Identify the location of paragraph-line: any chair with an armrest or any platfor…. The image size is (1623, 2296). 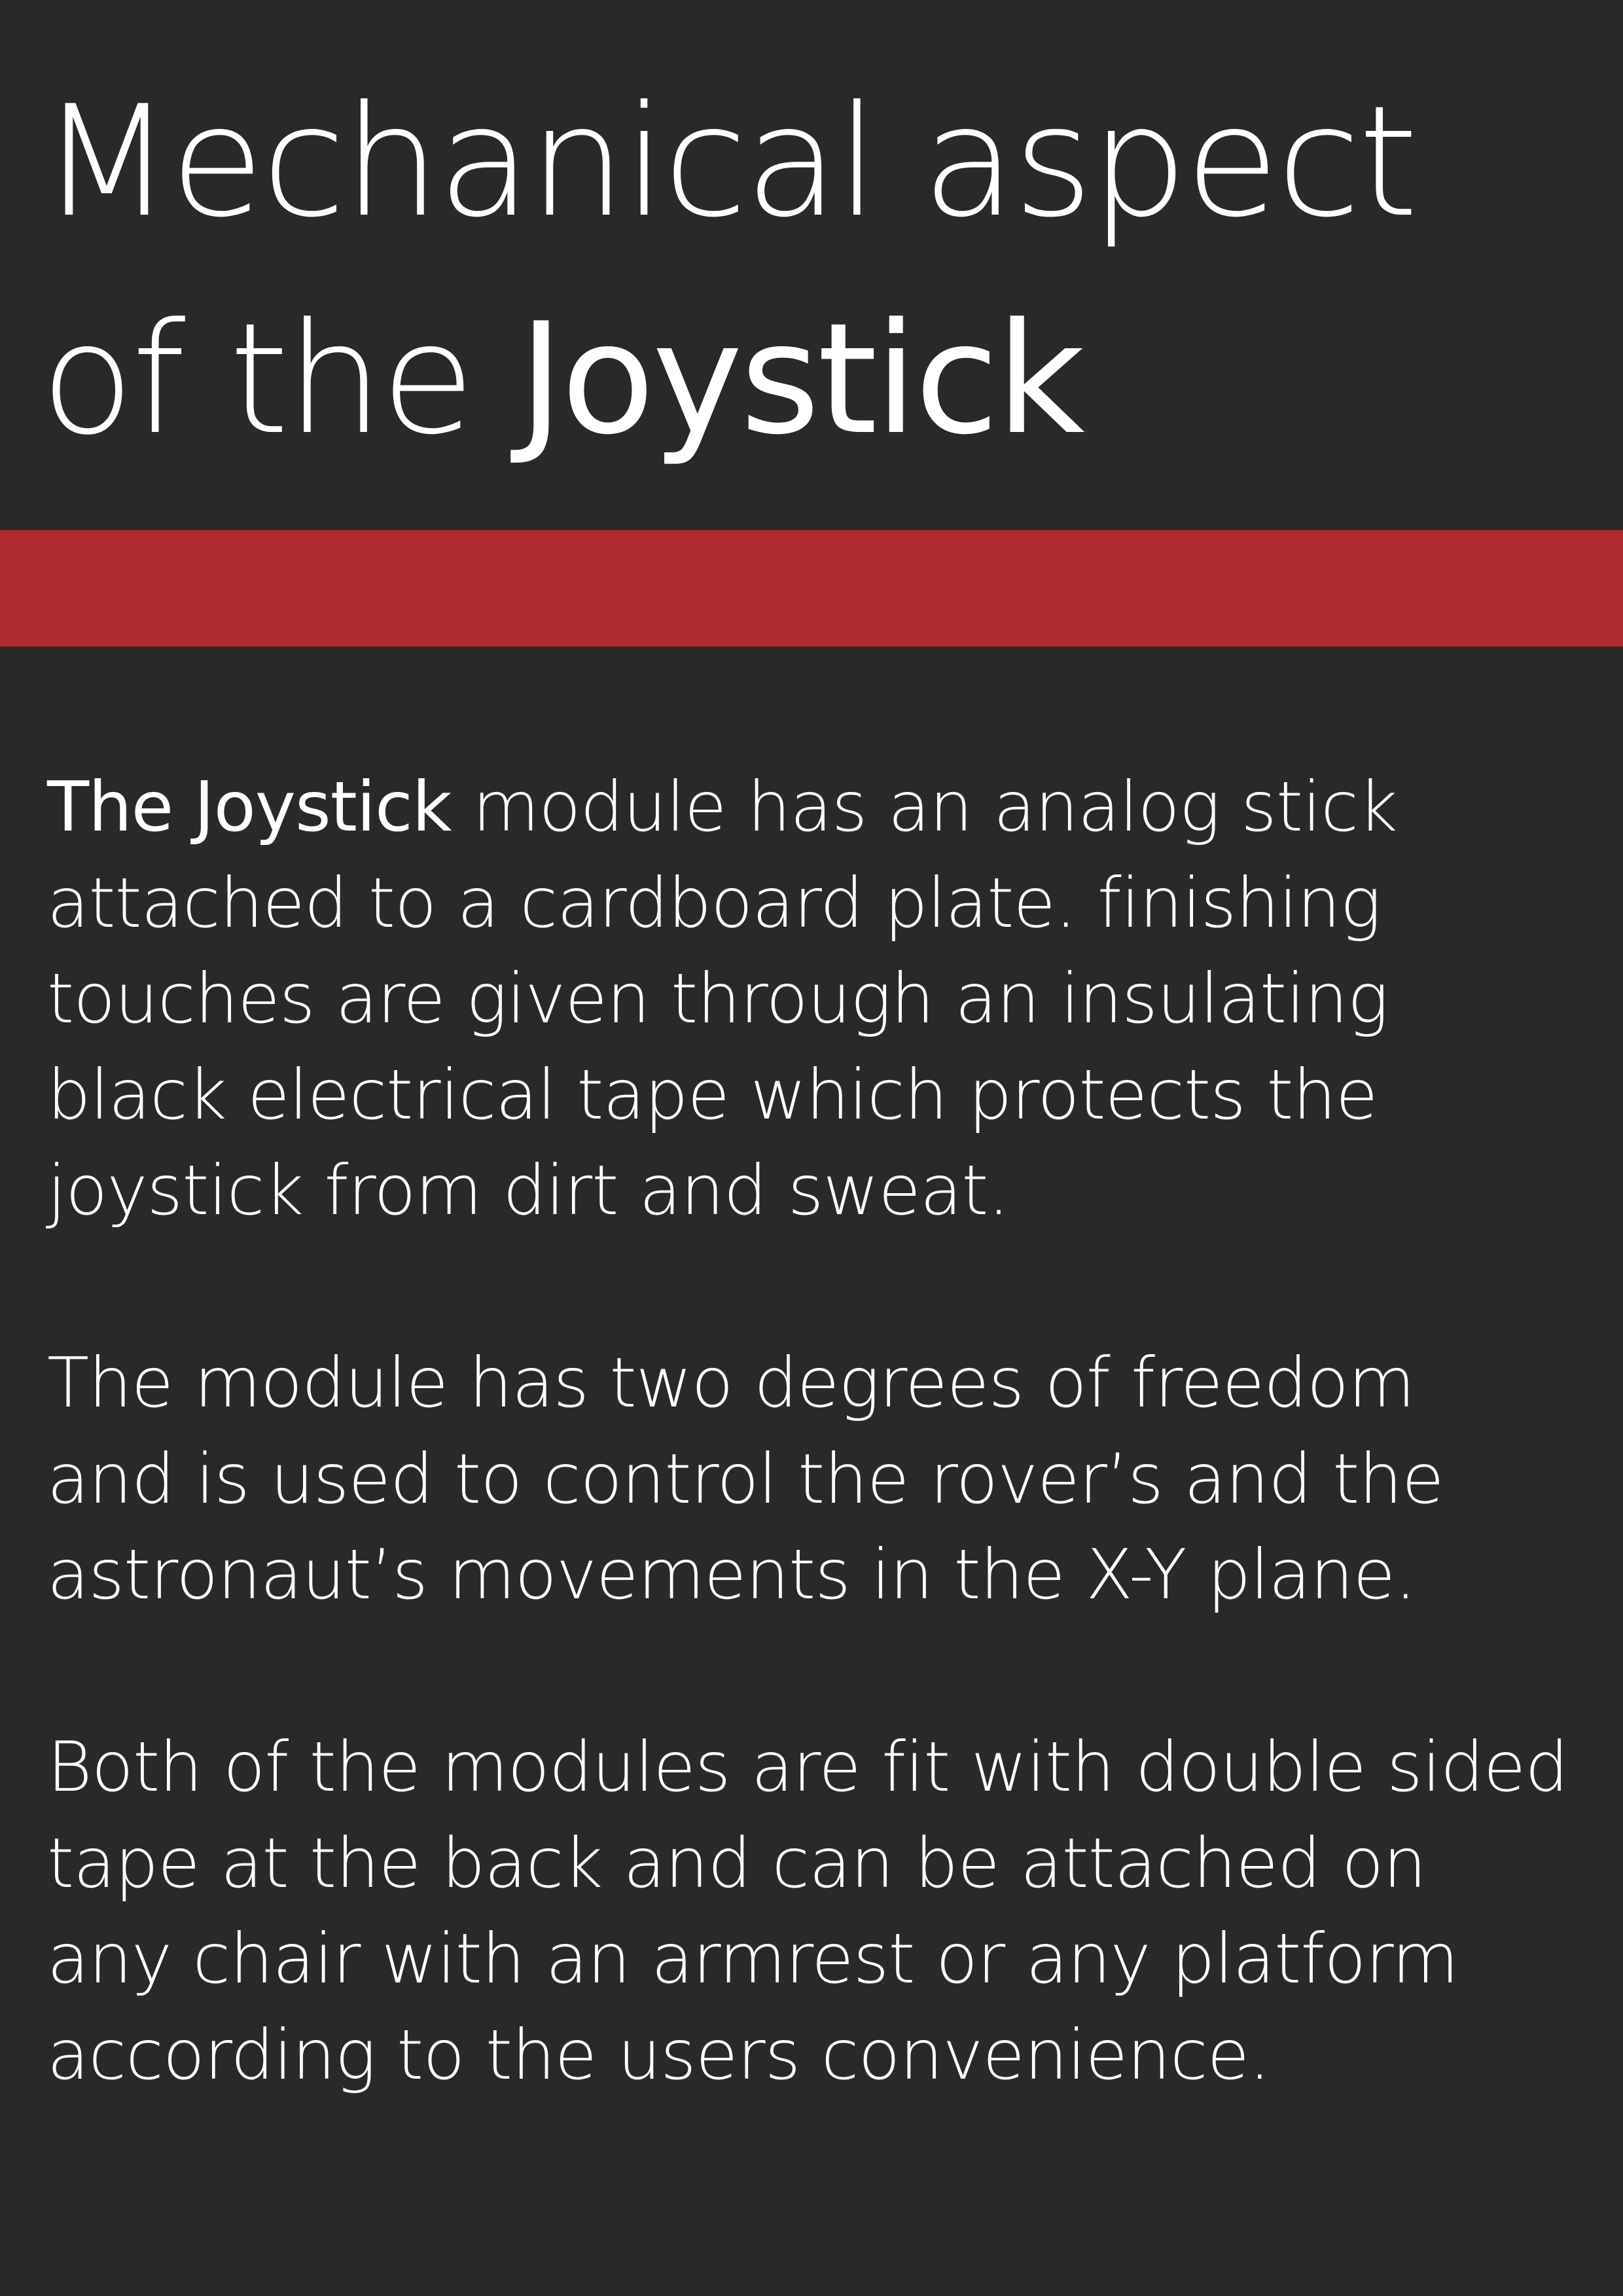
(753, 1959).